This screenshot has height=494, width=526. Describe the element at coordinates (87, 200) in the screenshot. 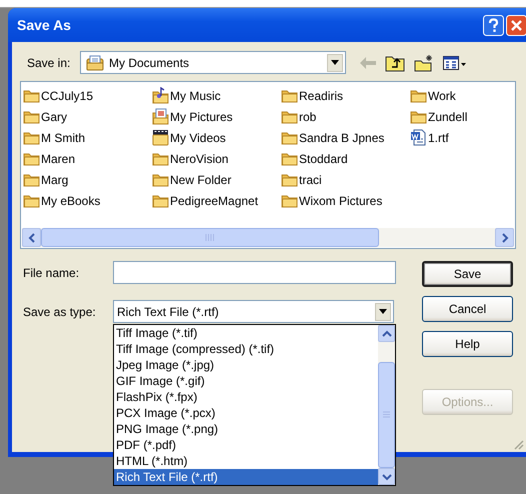

I see `file-item: My eBooks` at that location.